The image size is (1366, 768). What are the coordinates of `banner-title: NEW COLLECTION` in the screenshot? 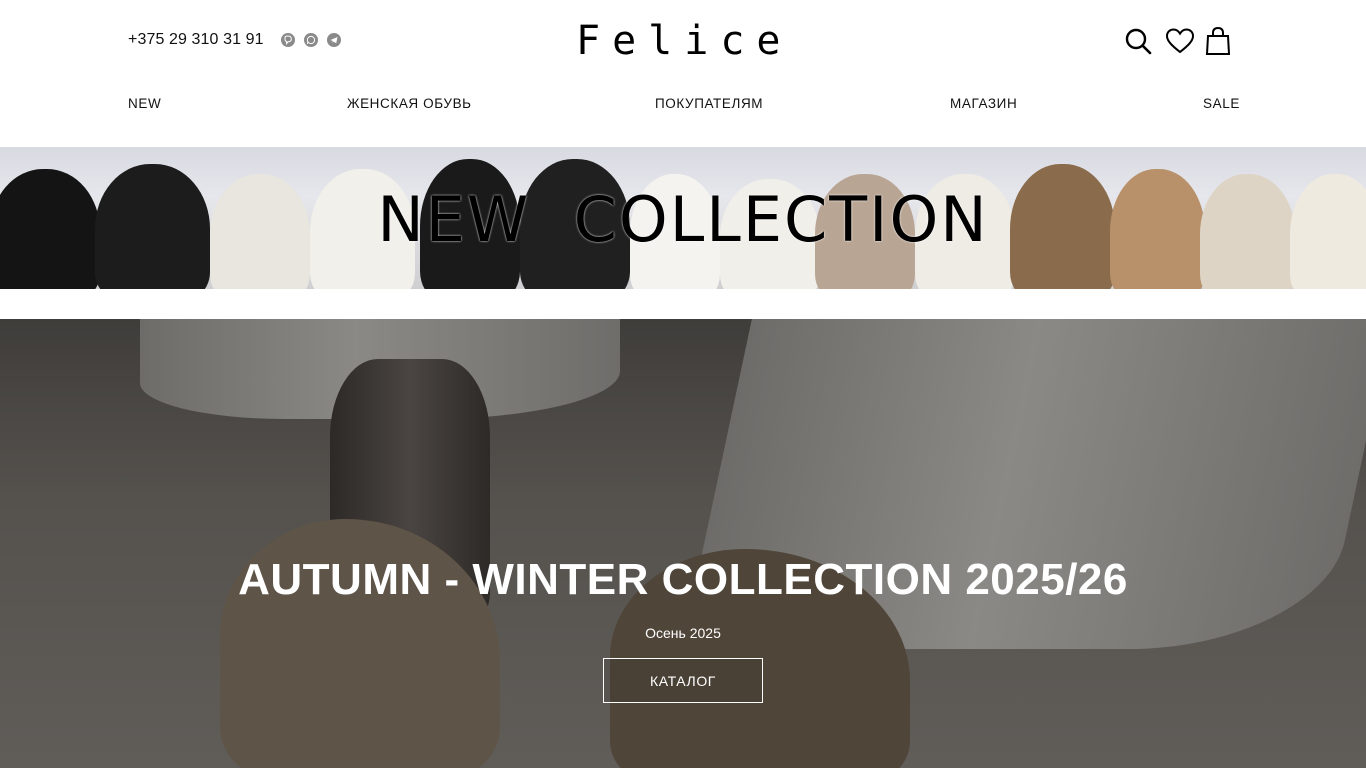 It's located at (683, 219).